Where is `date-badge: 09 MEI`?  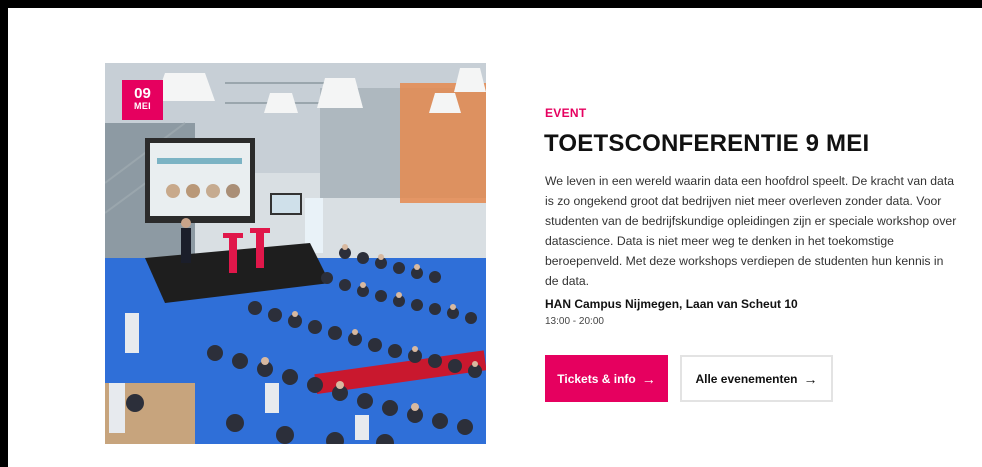 date-badge: 09 MEI is located at coordinates (142, 100).